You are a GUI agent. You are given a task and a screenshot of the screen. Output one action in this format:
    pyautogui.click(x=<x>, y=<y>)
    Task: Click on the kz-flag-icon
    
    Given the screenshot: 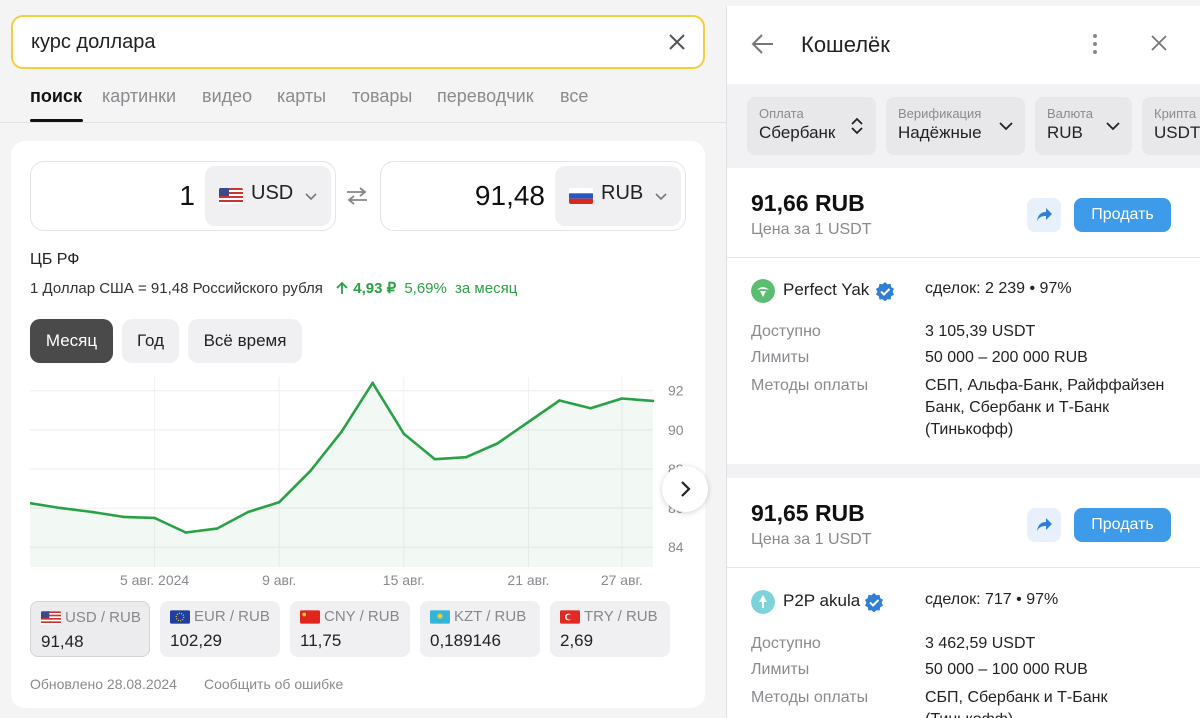 What is the action you would take?
    pyautogui.click(x=440, y=617)
    